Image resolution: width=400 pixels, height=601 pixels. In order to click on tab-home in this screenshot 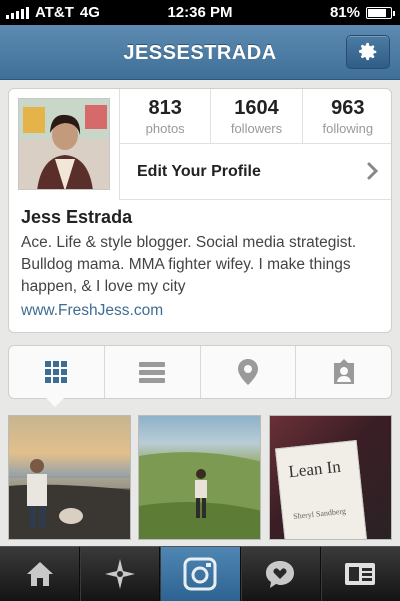, I will do `click(39, 574)`.